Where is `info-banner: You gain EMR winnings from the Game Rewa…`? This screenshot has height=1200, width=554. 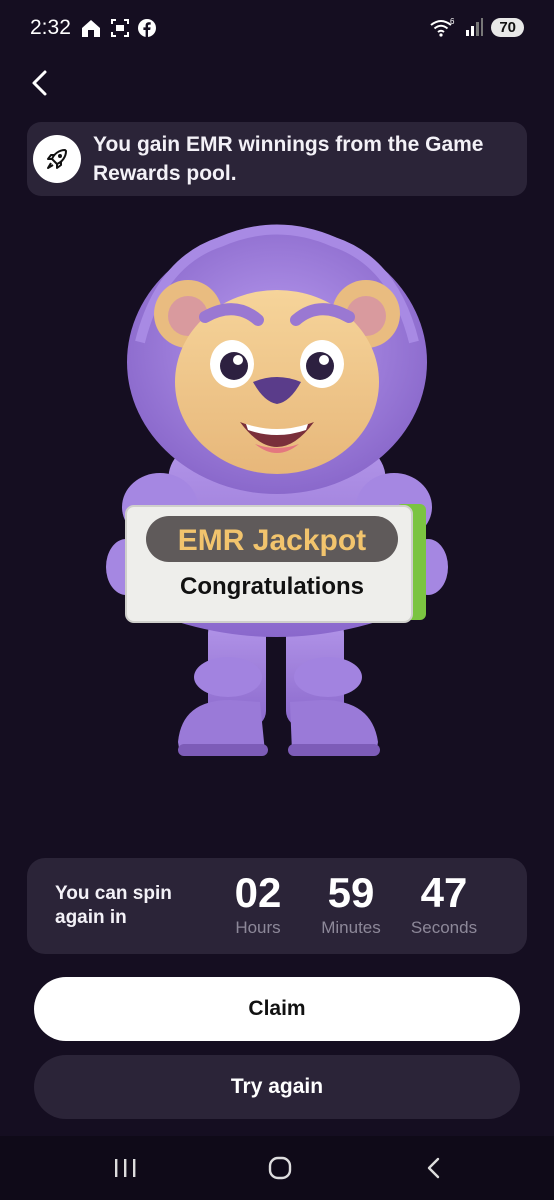 info-banner: You gain EMR winnings from the Game Rewa… is located at coordinates (277, 159).